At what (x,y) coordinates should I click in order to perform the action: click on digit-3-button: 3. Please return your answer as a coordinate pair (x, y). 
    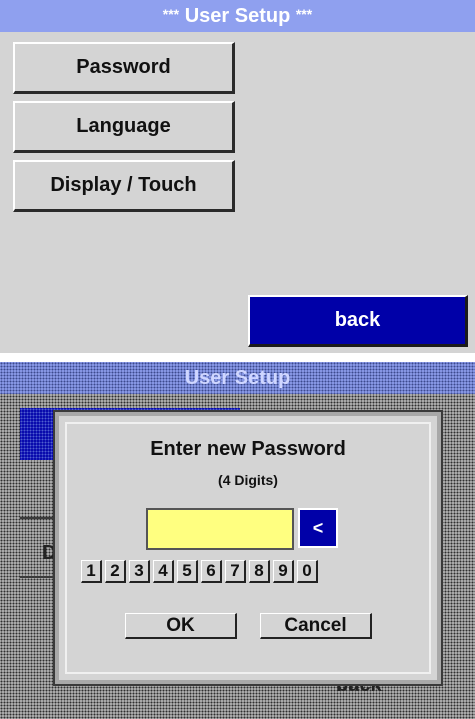
    Looking at the image, I should click on (139, 571).